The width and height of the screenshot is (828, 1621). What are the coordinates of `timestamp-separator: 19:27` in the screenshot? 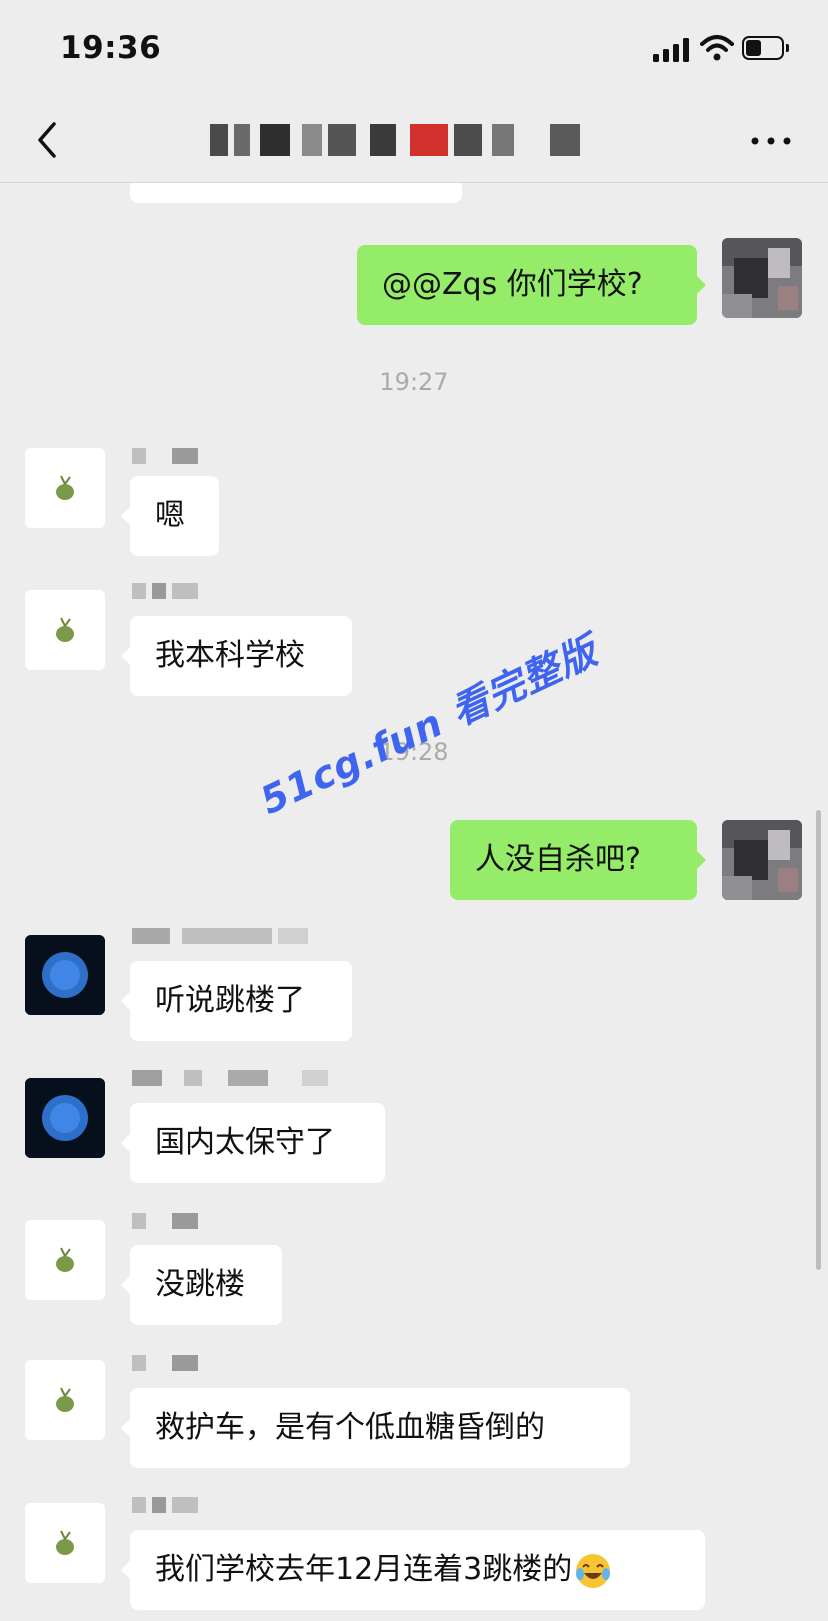 It's located at (414, 382).